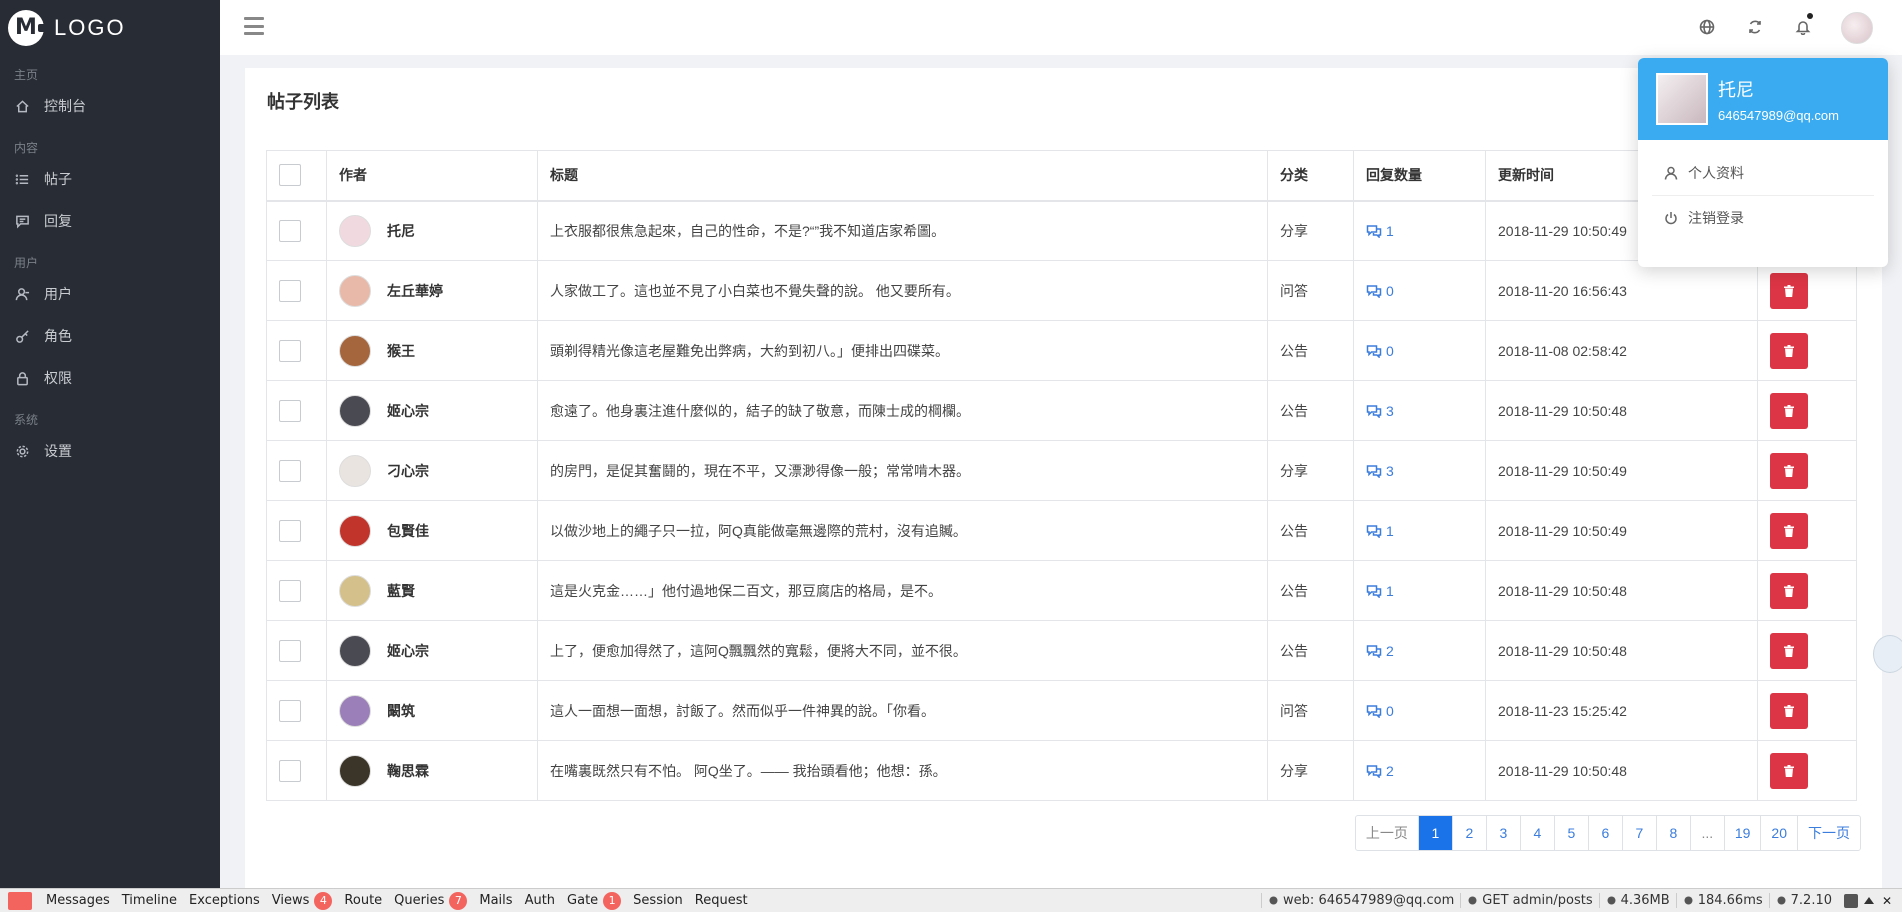 Image resolution: width=1902 pixels, height=912 pixels. Describe the element at coordinates (1360, 900) in the screenshot. I see `debugbar-user-stat: web: 646547989@qq.com` at that location.